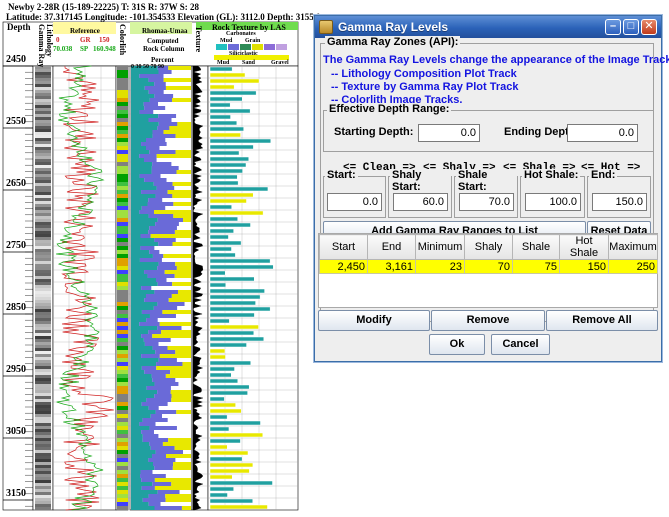 Image resolution: width=669 pixels, height=517 pixels. I want to click on cell-minimum: 23, so click(440, 266).